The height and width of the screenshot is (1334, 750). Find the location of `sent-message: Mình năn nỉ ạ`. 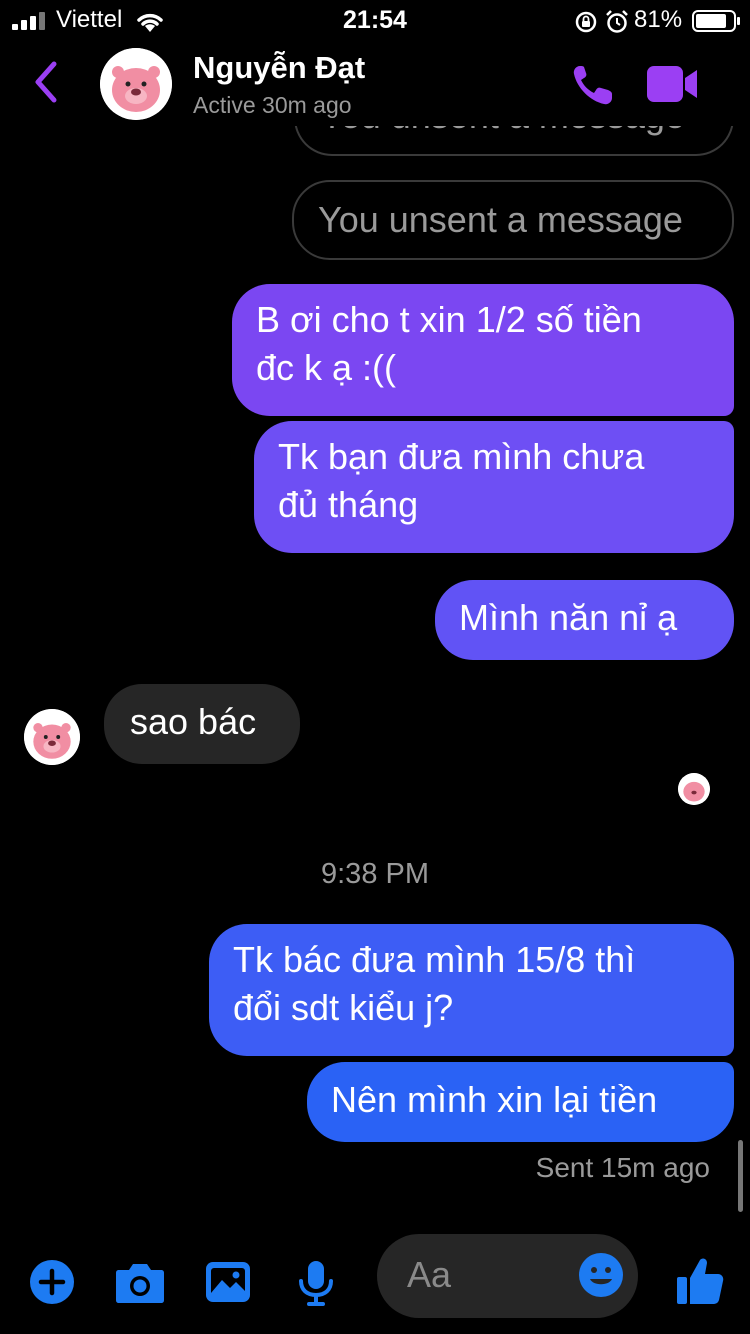

sent-message: Mình năn nỉ ạ is located at coordinates (584, 620).